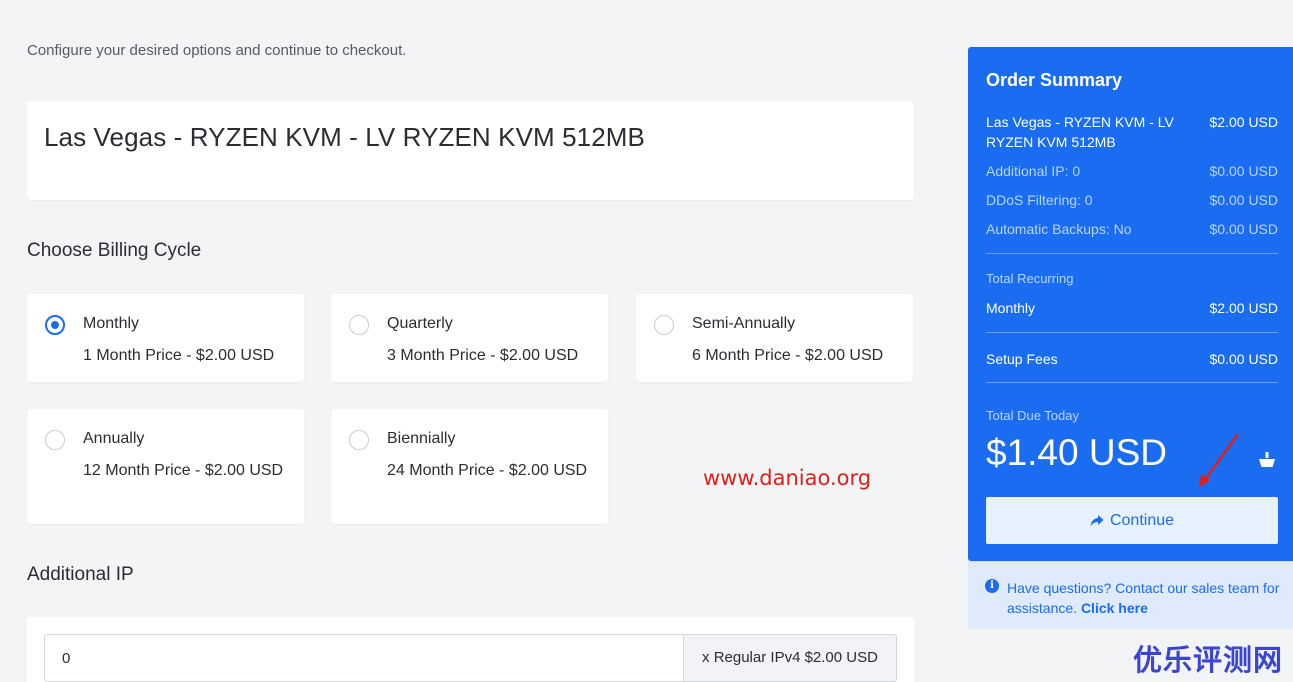 The image size is (1293, 682). What do you see at coordinates (1114, 608) in the screenshot?
I see `help-link: Click here` at bounding box center [1114, 608].